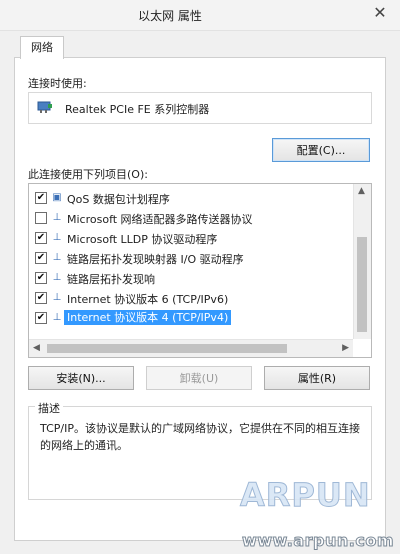 Image resolution: width=400 pixels, height=554 pixels. I want to click on tab-network: 网络, so click(42, 47).